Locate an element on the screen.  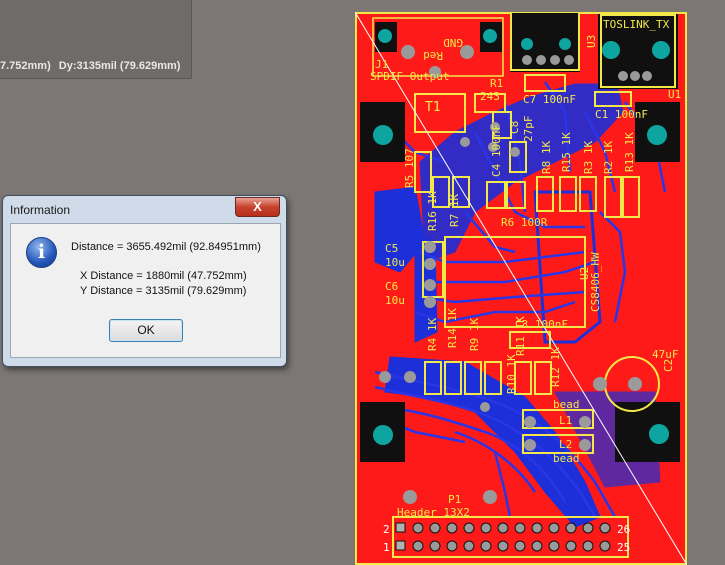
r1-value: 243 is located at coordinates (490, 96).